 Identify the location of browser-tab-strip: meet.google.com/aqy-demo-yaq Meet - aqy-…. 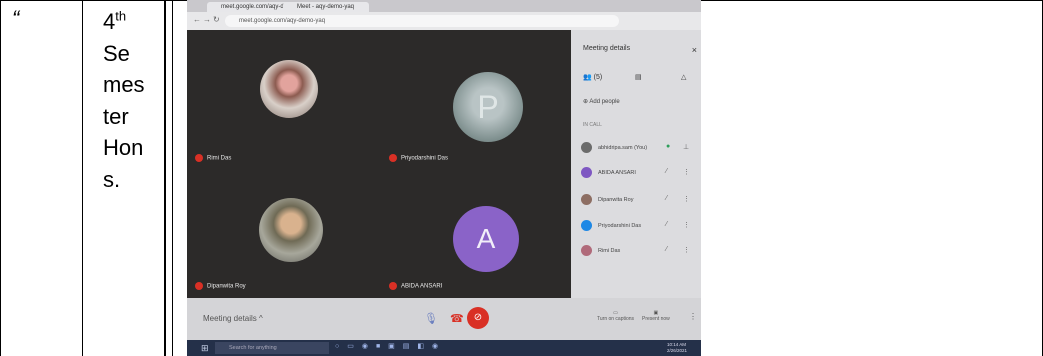
(444, 6).